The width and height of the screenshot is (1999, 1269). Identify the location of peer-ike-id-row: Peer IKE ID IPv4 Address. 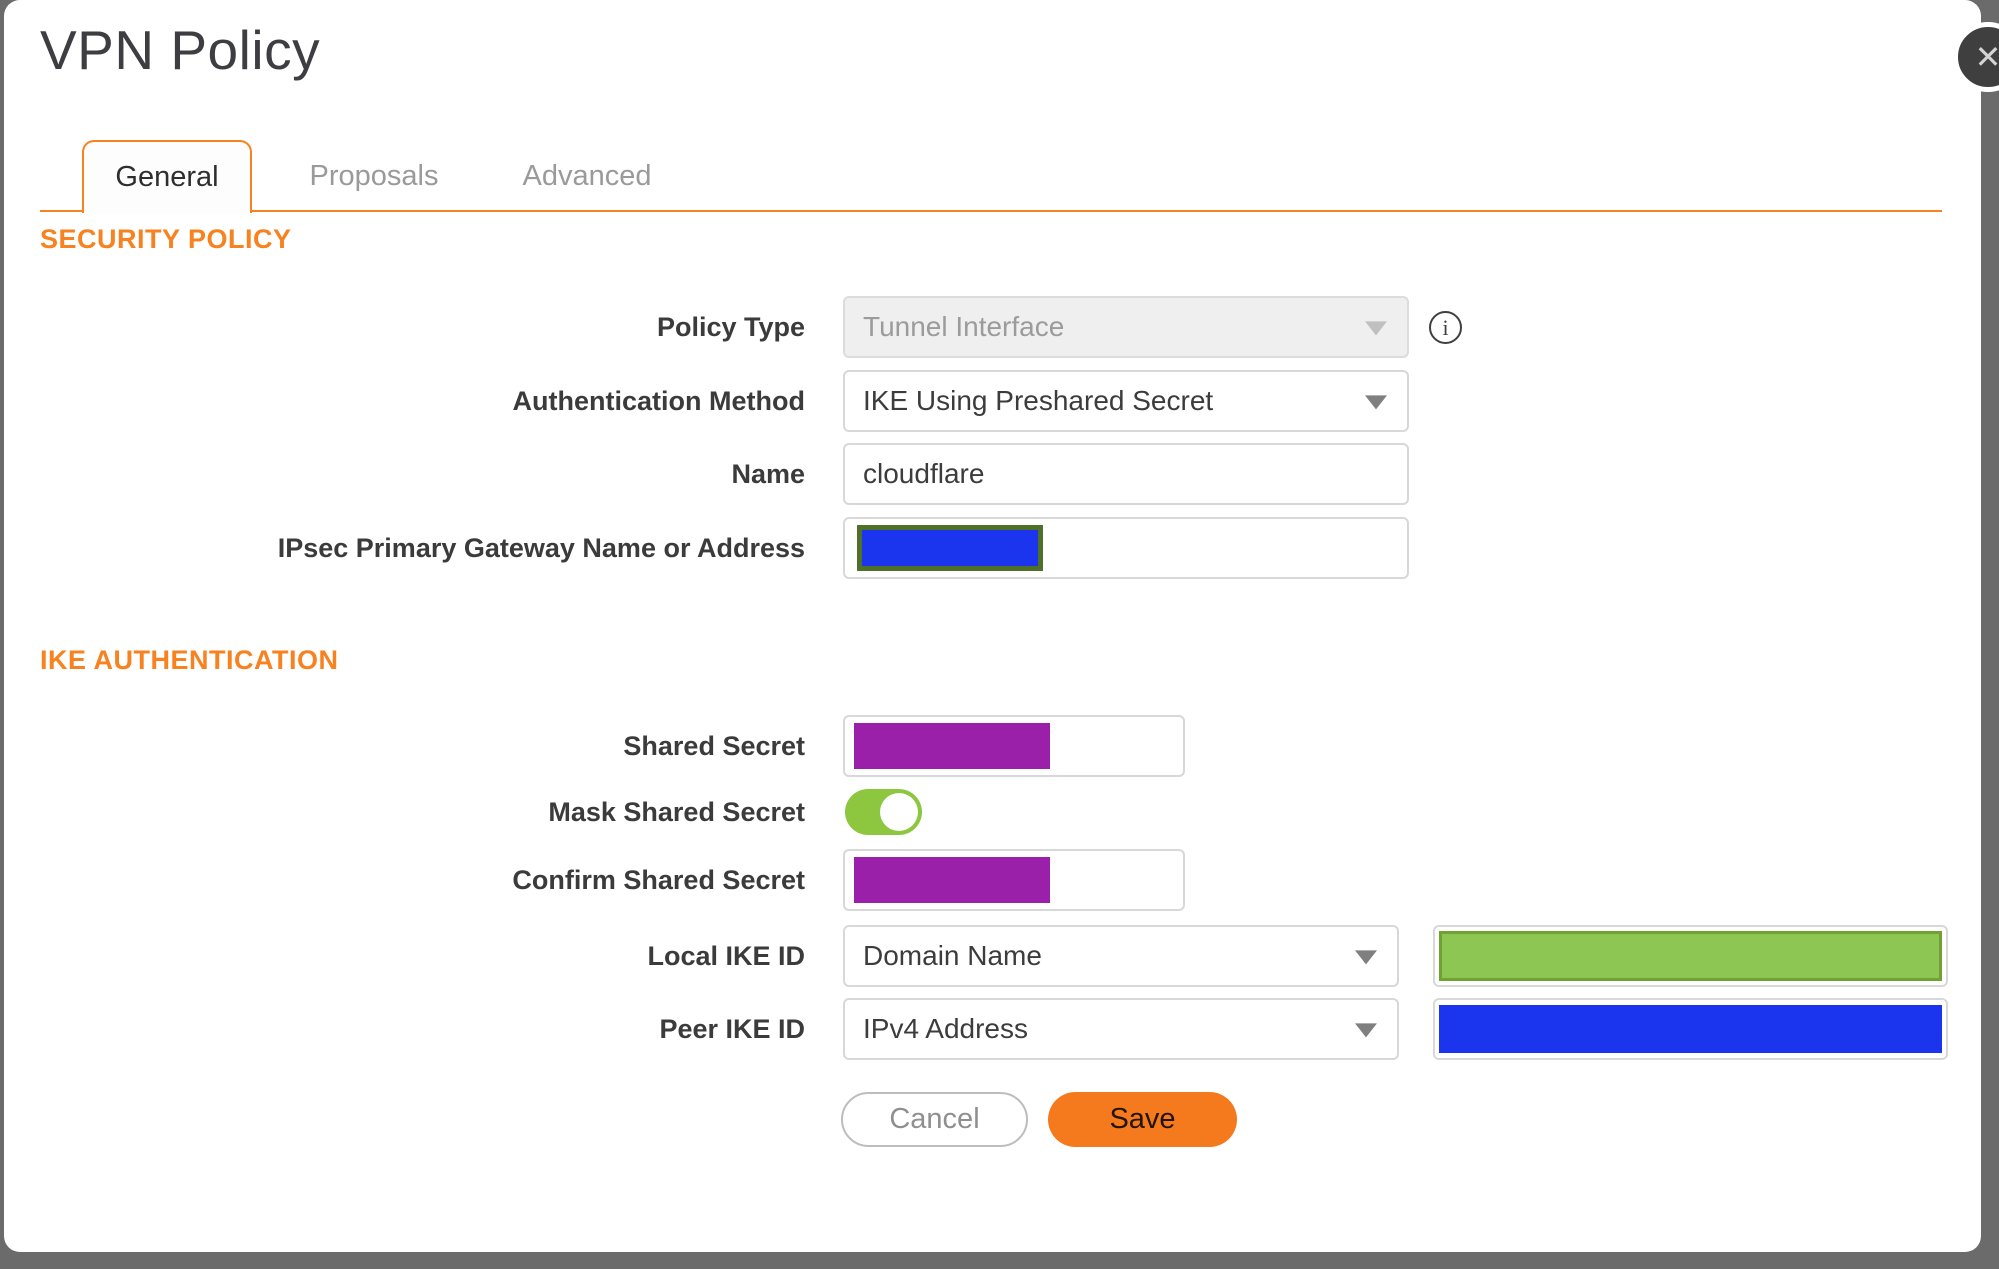
(992, 1029).